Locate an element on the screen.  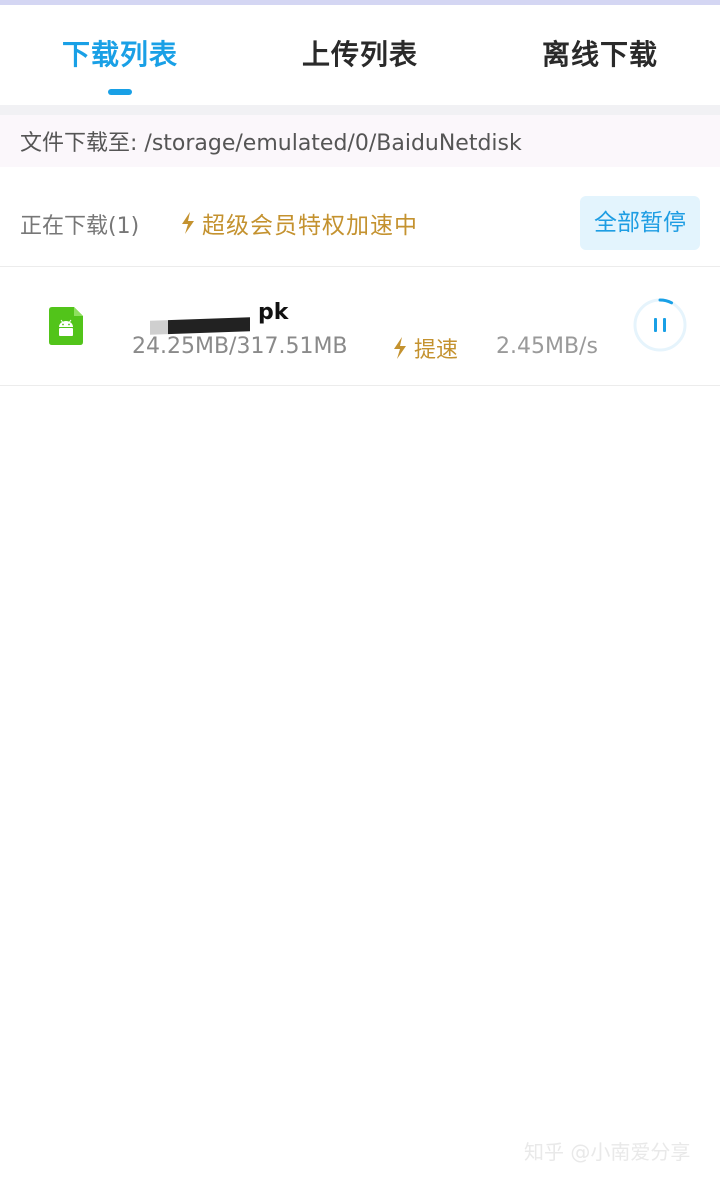
vip-acceleration-text: 超级会员特权加速中 is located at coordinates (310, 226).